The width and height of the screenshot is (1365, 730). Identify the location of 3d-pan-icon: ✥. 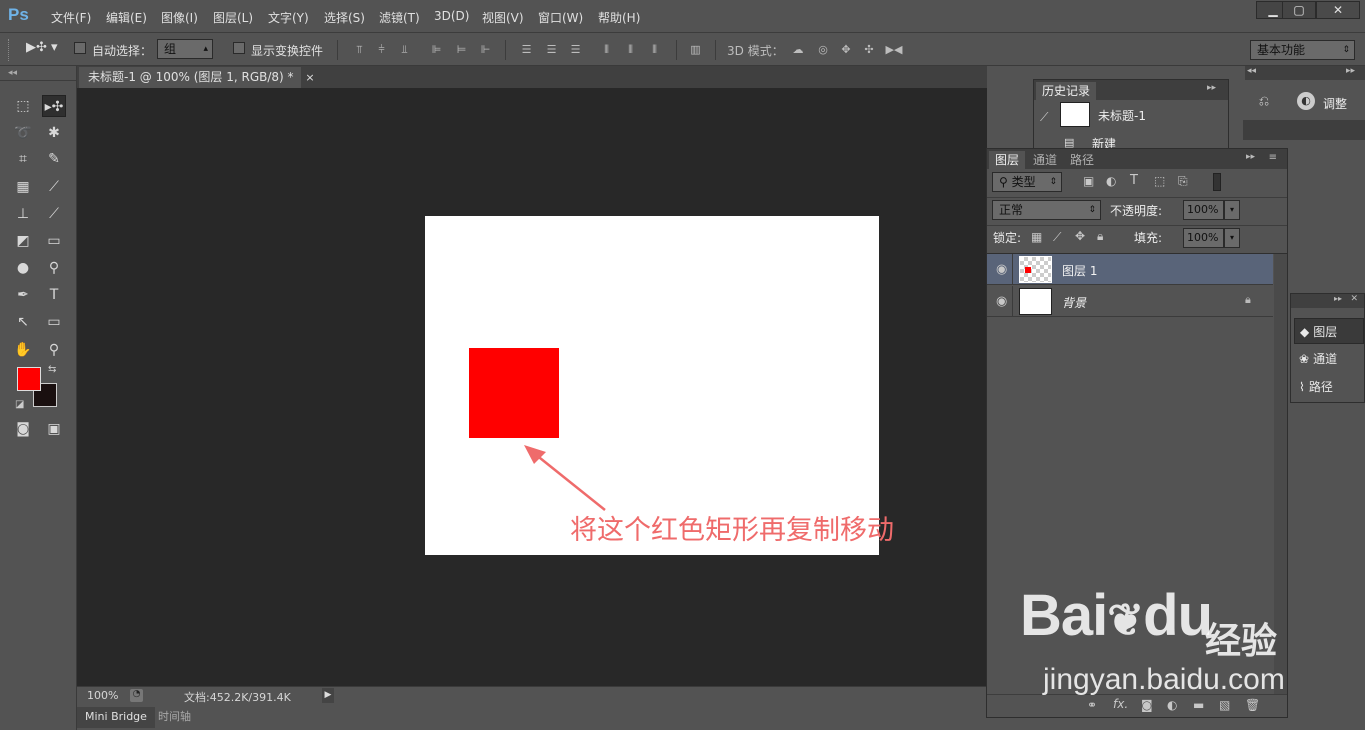
(846, 50).